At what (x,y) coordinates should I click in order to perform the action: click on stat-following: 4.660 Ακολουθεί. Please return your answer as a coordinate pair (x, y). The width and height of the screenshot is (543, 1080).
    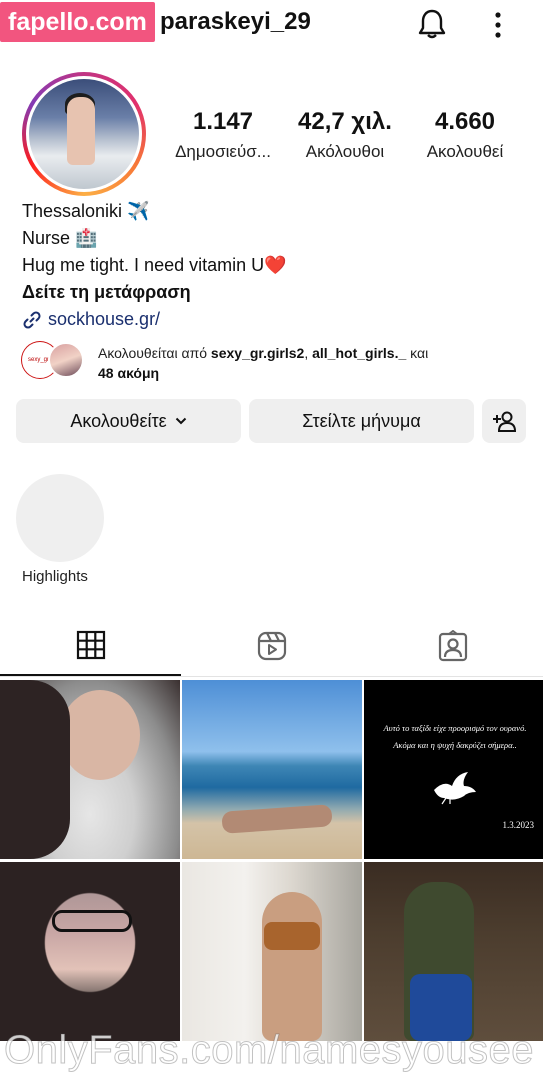
    Looking at the image, I should click on (465, 135).